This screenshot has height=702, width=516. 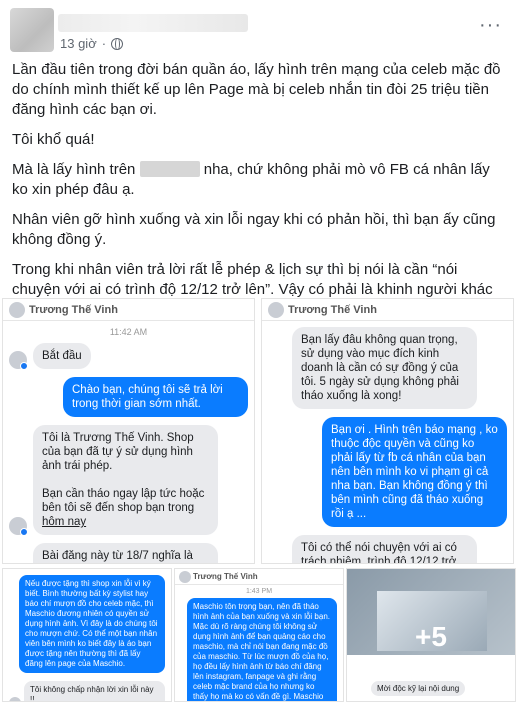 I want to click on message-row: Bắt đầu, so click(x=128, y=356).